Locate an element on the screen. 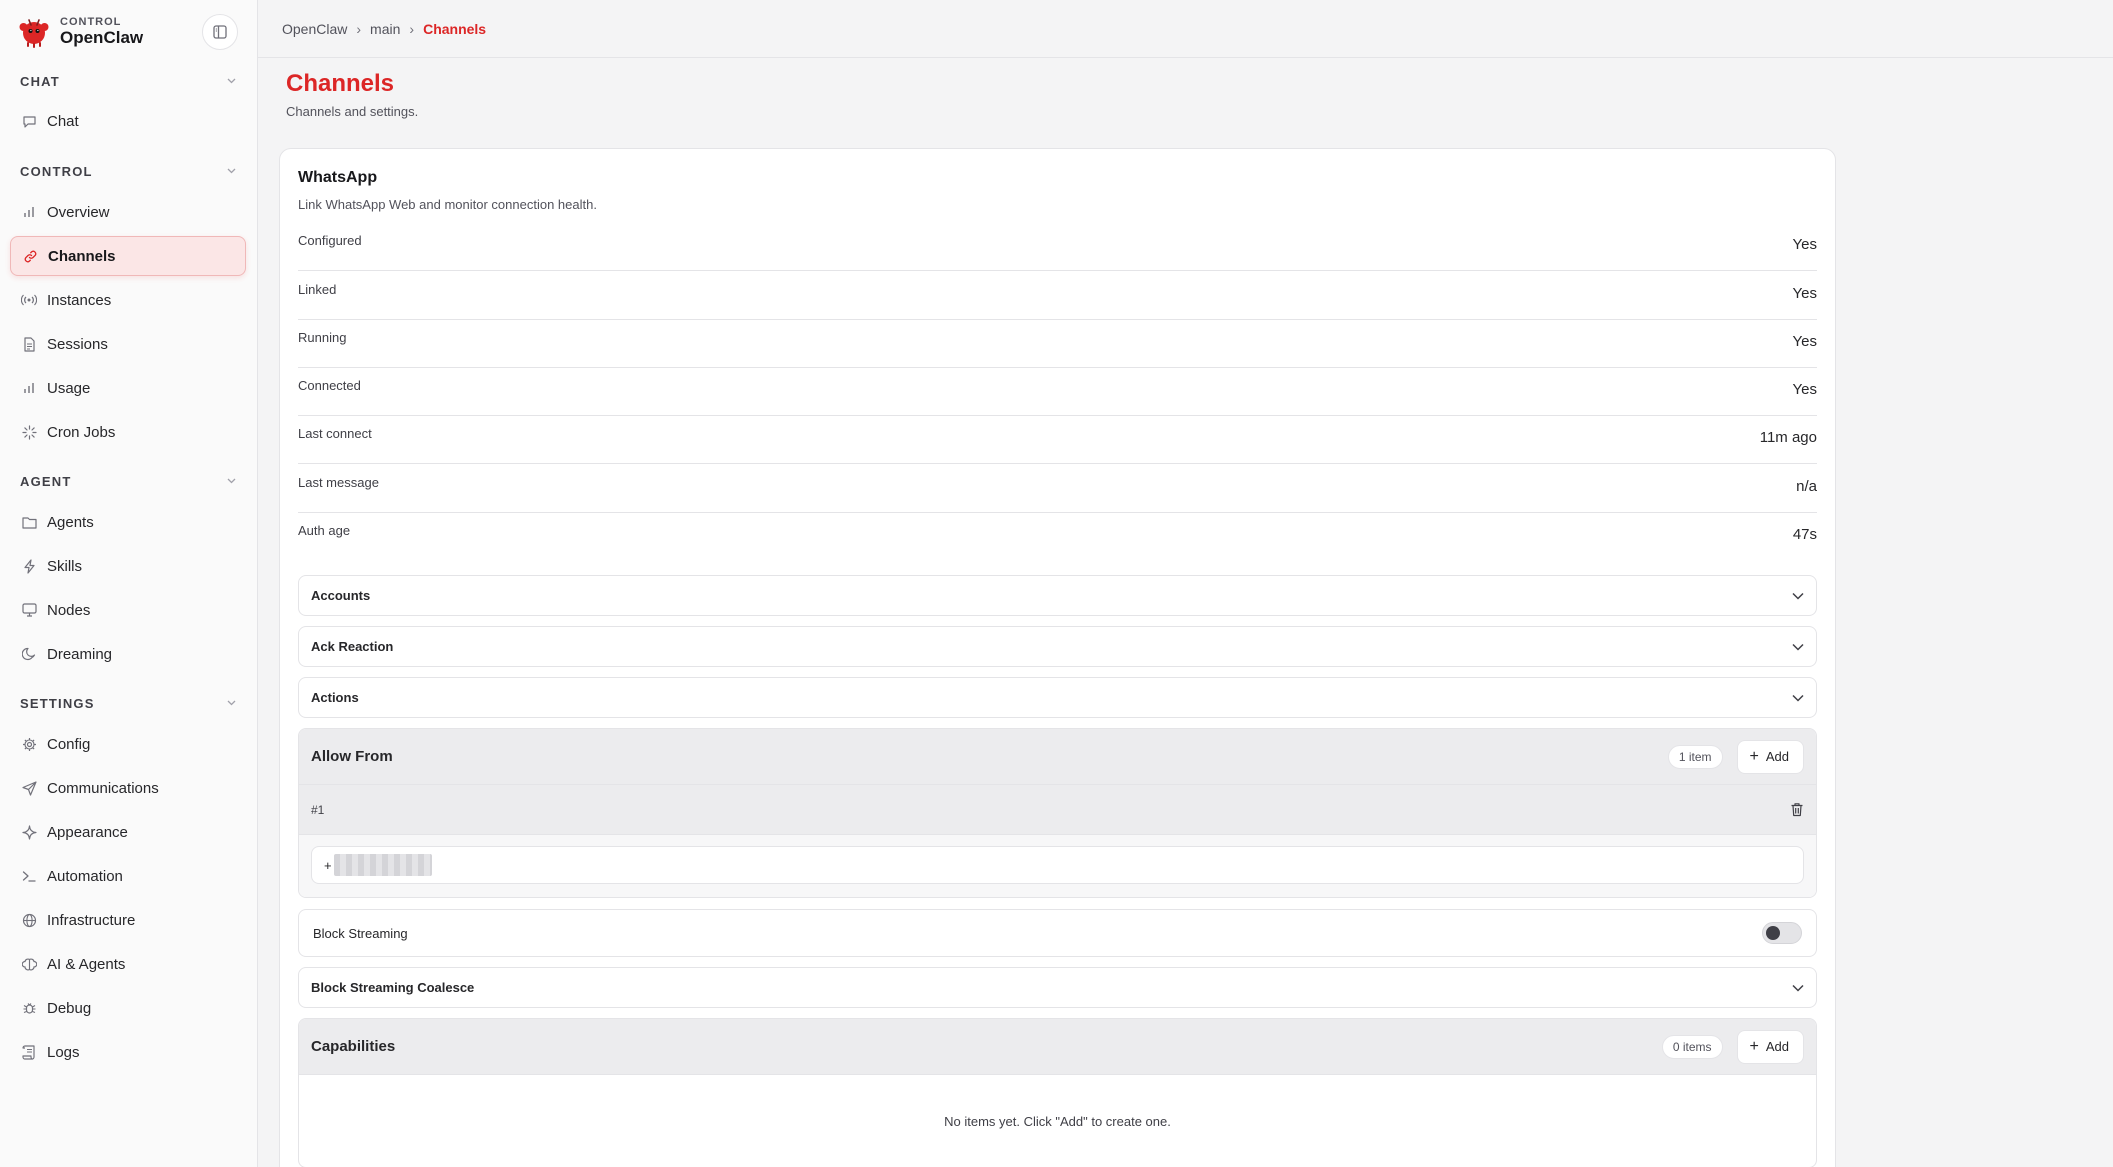 The width and height of the screenshot is (2113, 1167). stat-row-auth-age: Auth age 47s is located at coordinates (1057, 537).